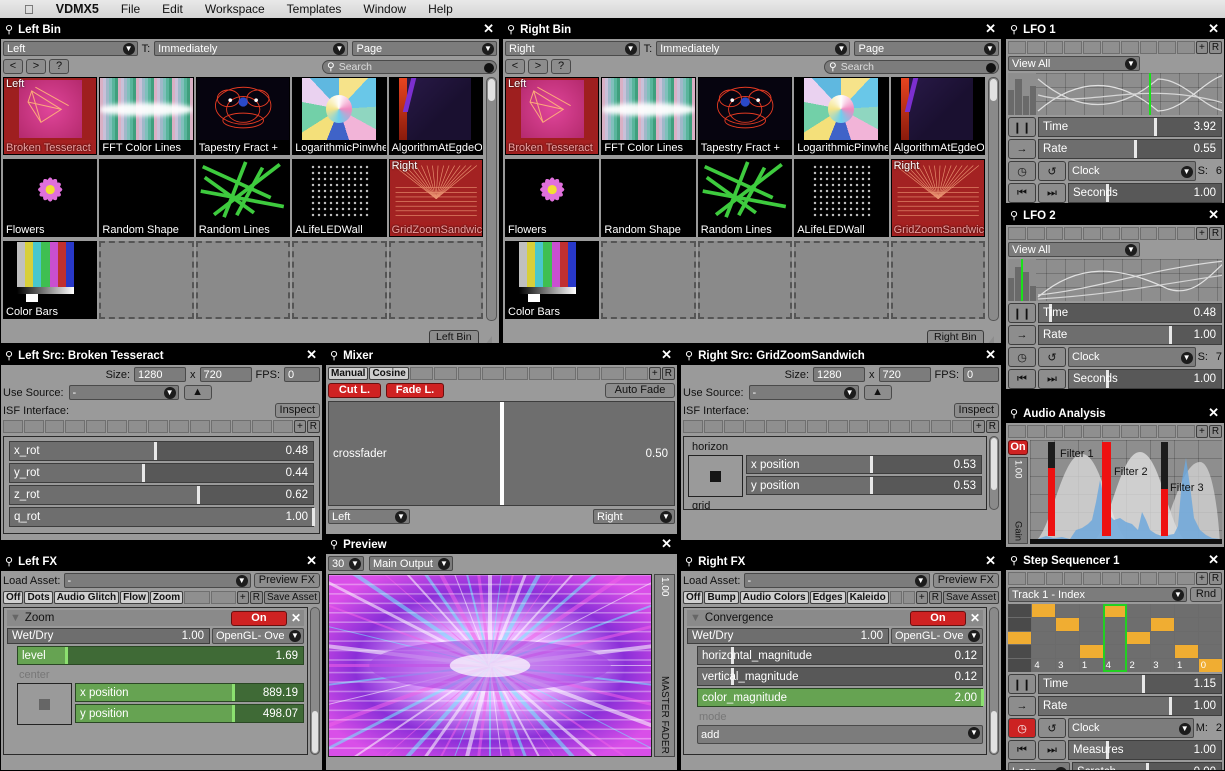 This screenshot has height=771, width=1225. What do you see at coordinates (160, 374) in the screenshot?
I see `left-src-width-input: 1280` at bounding box center [160, 374].